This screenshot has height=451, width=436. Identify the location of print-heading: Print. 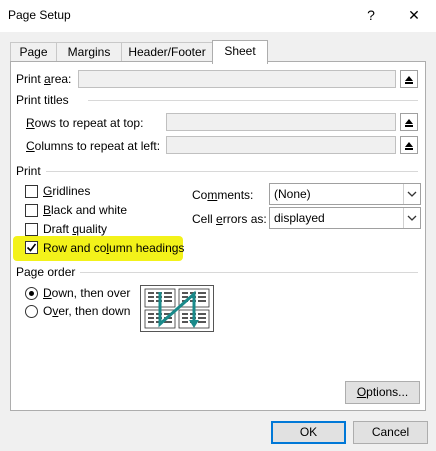
(28, 171).